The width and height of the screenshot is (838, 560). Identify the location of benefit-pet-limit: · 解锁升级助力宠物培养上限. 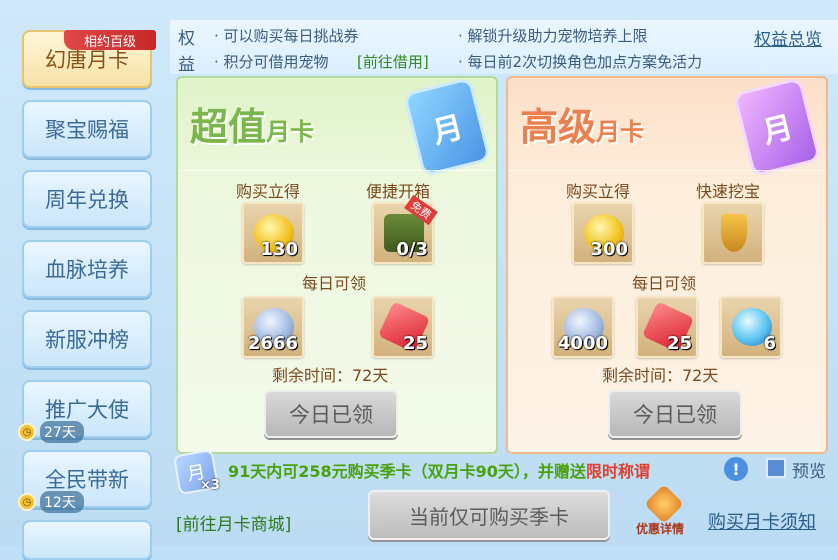
(553, 36).